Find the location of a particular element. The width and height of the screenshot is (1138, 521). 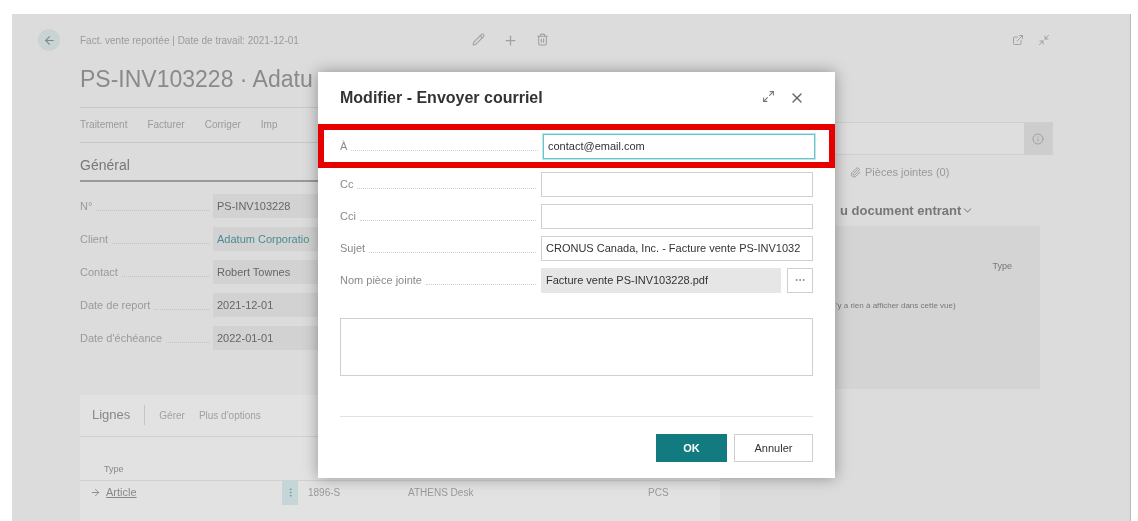

back-icon is located at coordinates (49, 40).